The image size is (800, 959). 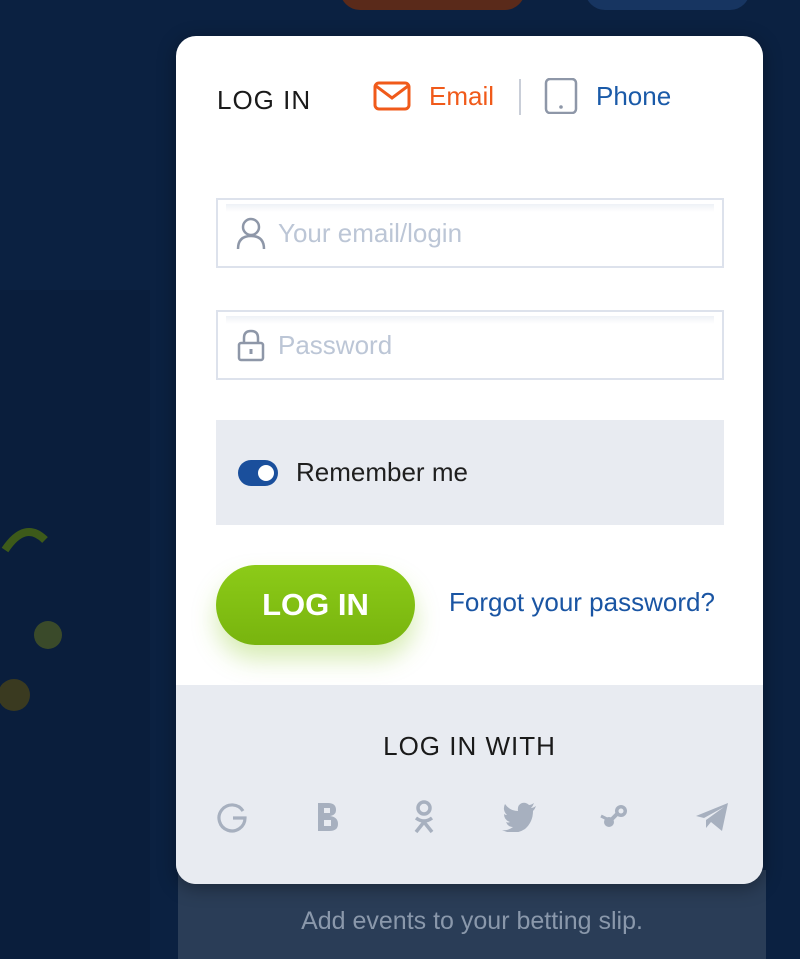 What do you see at coordinates (667, 5) in the screenshot?
I see `background-button-login` at bounding box center [667, 5].